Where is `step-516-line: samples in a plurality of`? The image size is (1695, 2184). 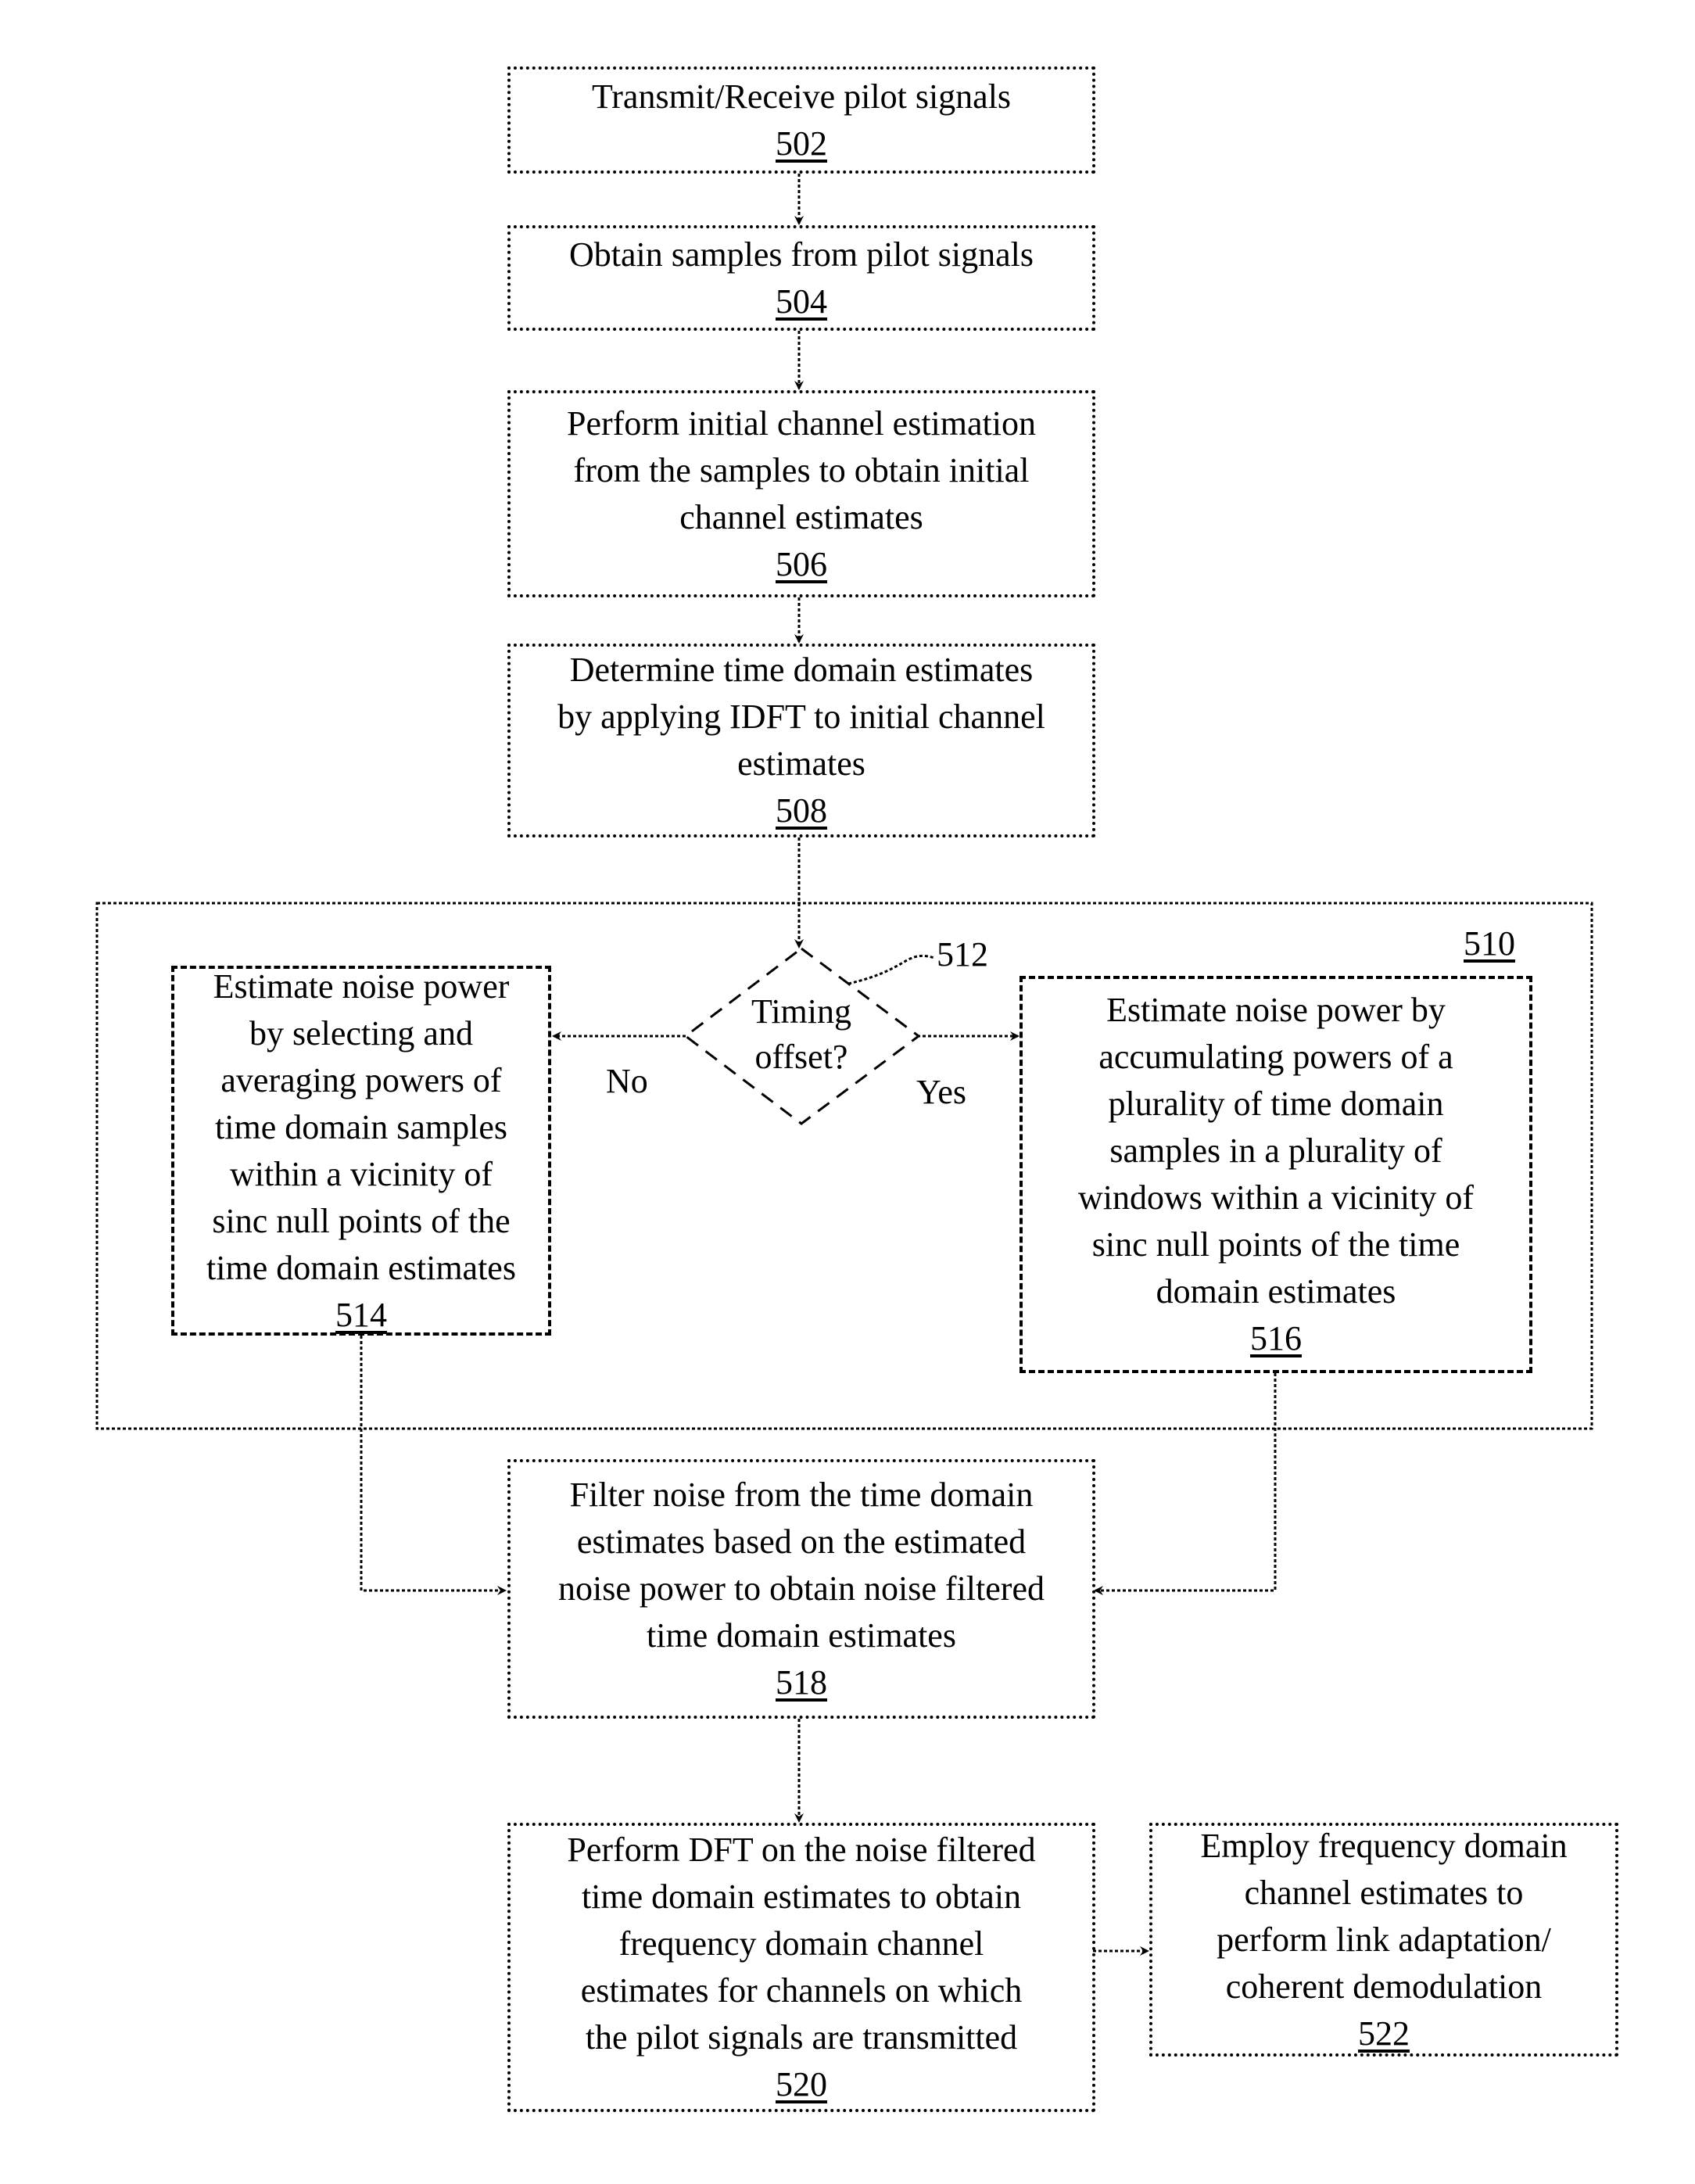
step-516-line: samples in a plurality of is located at coordinates (1275, 1150).